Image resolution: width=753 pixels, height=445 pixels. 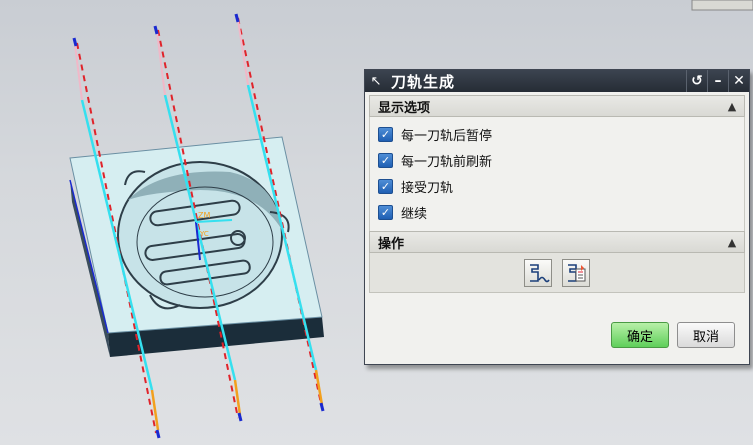 I want to click on option-label: 每一刀轨前刷新, so click(x=447, y=162).